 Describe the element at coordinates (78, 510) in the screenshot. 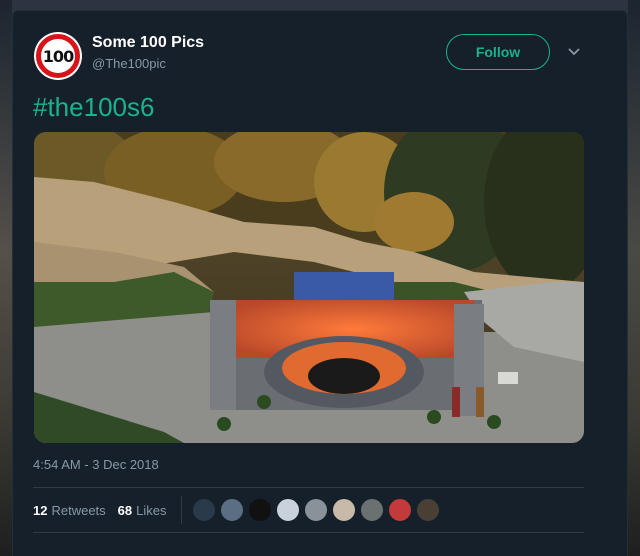

I see `retweets-label: Retweets` at that location.